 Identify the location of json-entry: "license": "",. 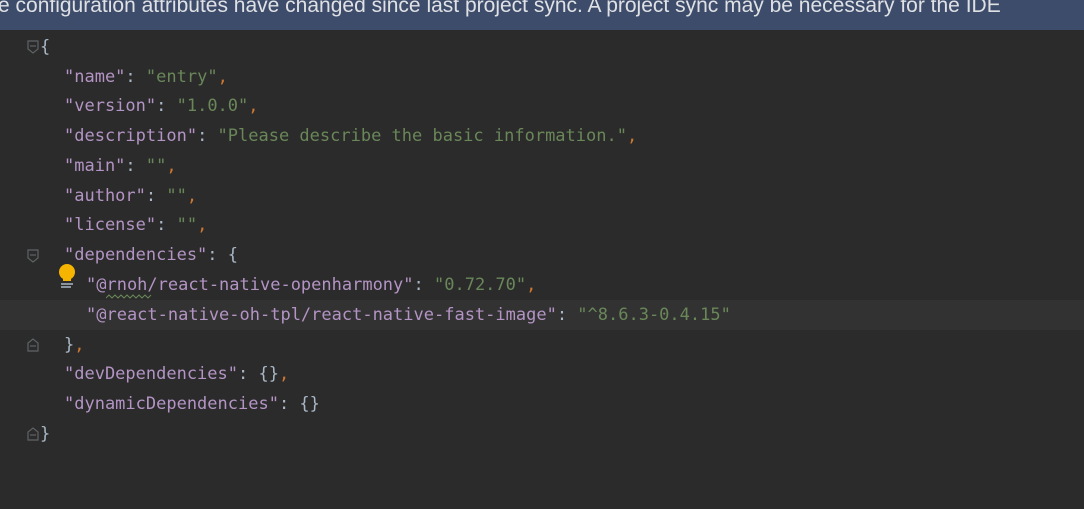
(135, 225).